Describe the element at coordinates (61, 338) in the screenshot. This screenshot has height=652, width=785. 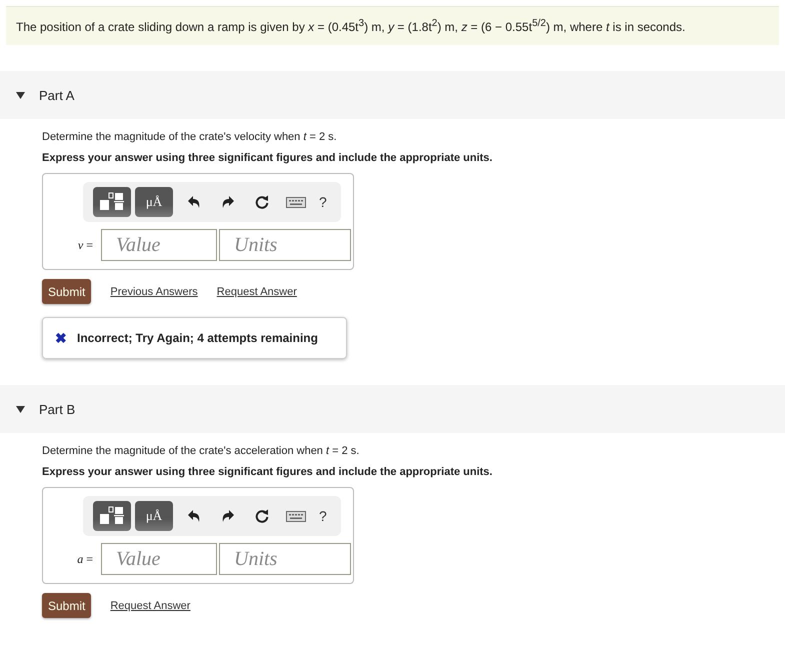
I see `cross-icon: ✖` at that location.